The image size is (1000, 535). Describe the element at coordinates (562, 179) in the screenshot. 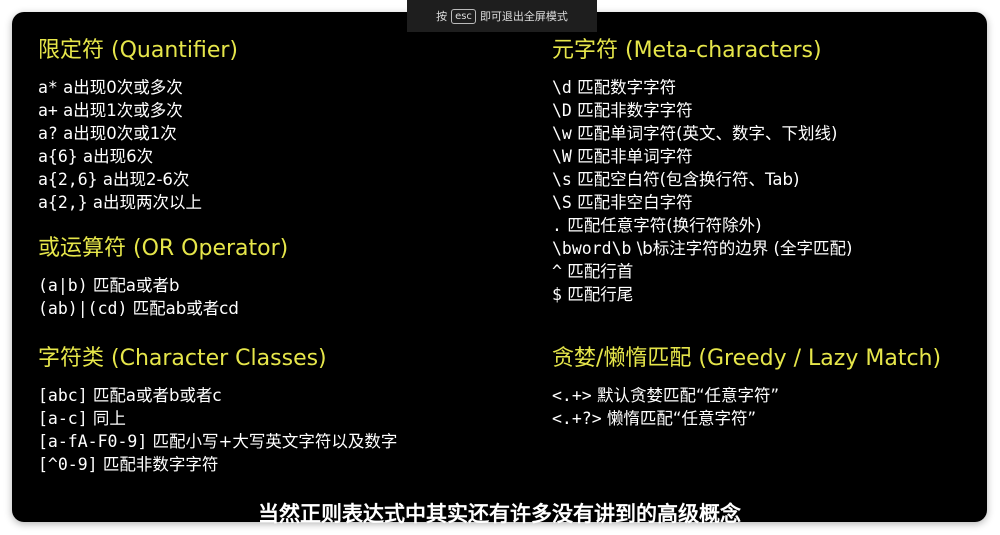

I see `syntax-code: \s` at that location.